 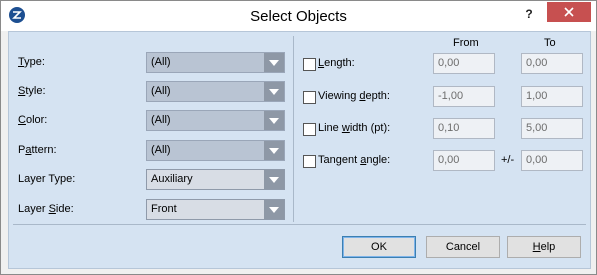 I want to click on length-from-field: 0,00, so click(x=464, y=63).